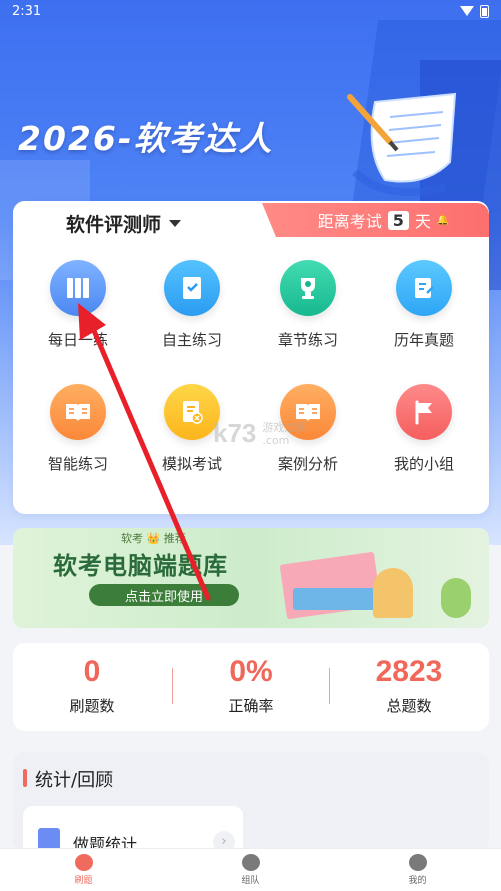  What do you see at coordinates (424, 412) in the screenshot?
I see `flag-icon` at bounding box center [424, 412].